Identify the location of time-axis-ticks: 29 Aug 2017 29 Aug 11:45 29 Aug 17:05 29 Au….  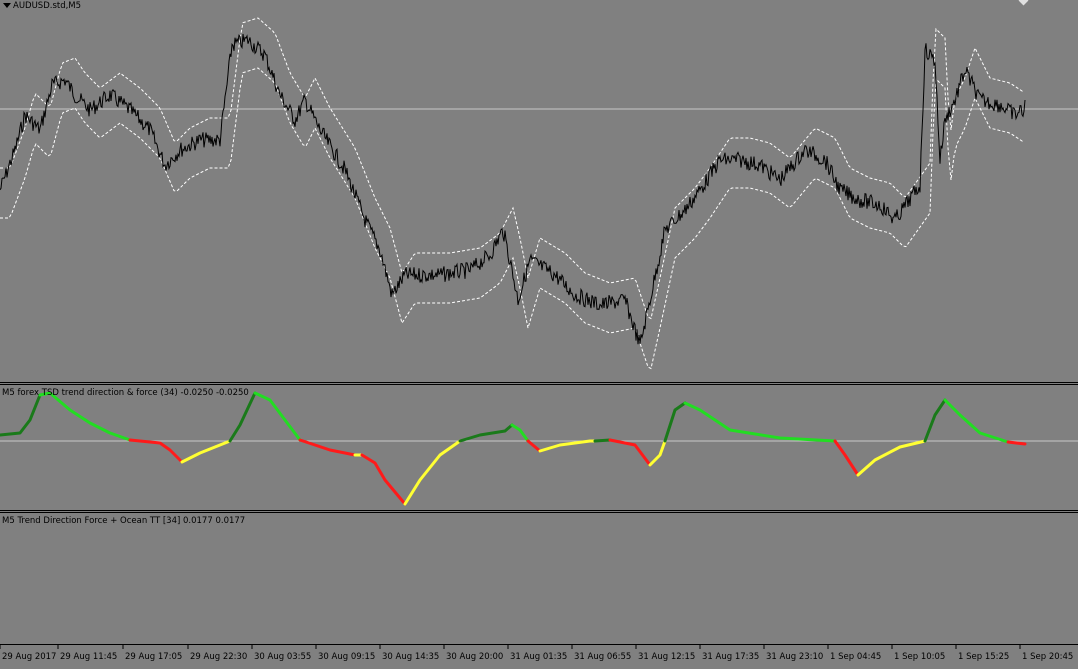
(536, 653).